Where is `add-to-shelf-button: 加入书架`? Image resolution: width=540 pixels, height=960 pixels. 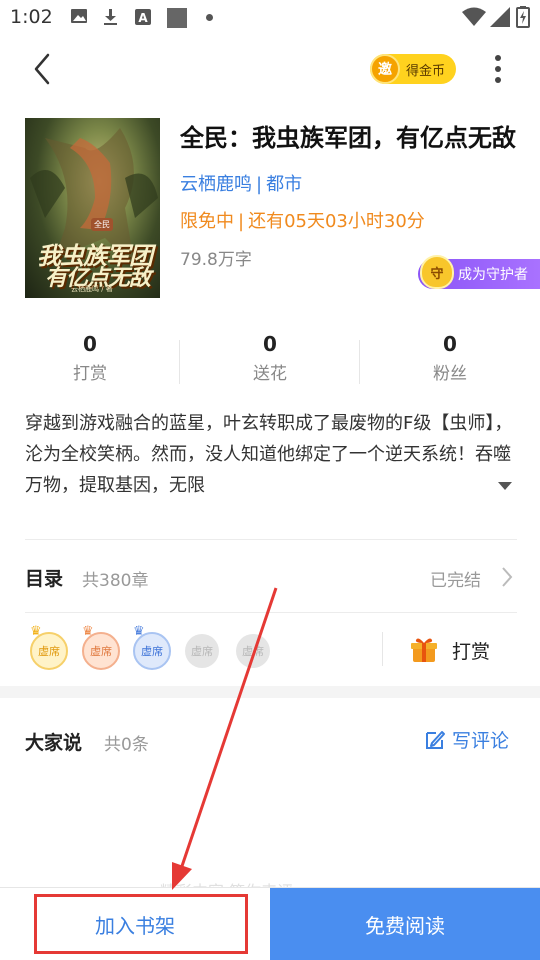 add-to-shelf-button: 加入书架 is located at coordinates (135, 924).